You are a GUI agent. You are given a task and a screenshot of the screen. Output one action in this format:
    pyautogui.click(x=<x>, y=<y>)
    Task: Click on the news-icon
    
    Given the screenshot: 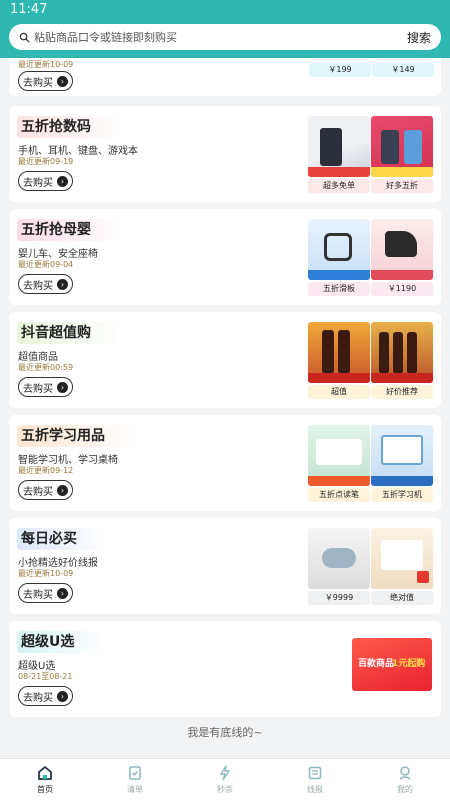 What is the action you would take?
    pyautogui.click(x=315, y=773)
    